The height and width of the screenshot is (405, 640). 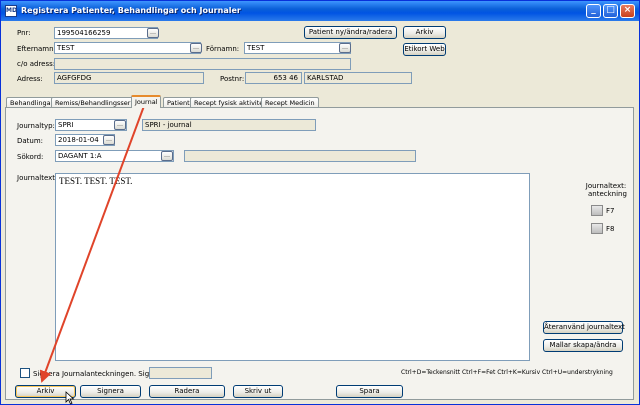 What do you see at coordinates (610, 229) in the screenshot?
I see `f8-label: F8` at bounding box center [610, 229].